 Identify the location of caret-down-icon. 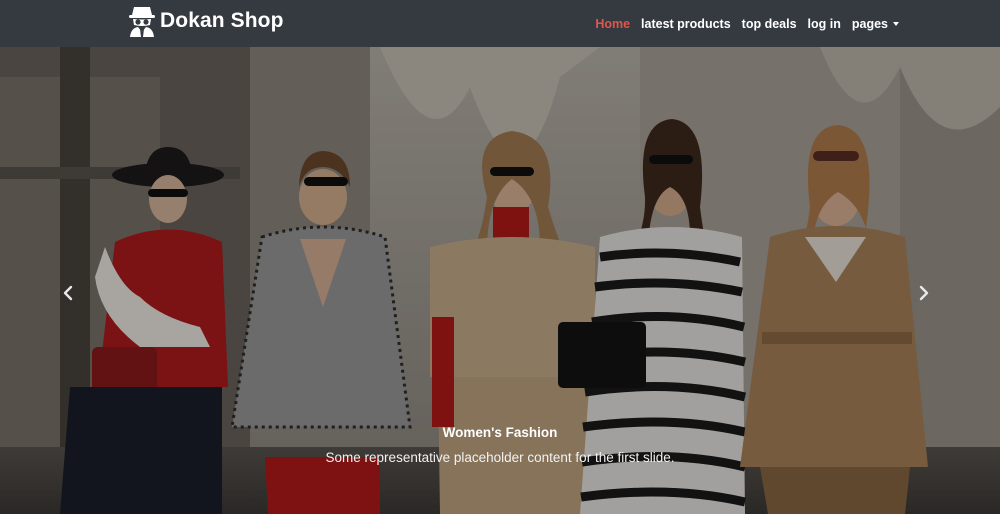
(896, 24).